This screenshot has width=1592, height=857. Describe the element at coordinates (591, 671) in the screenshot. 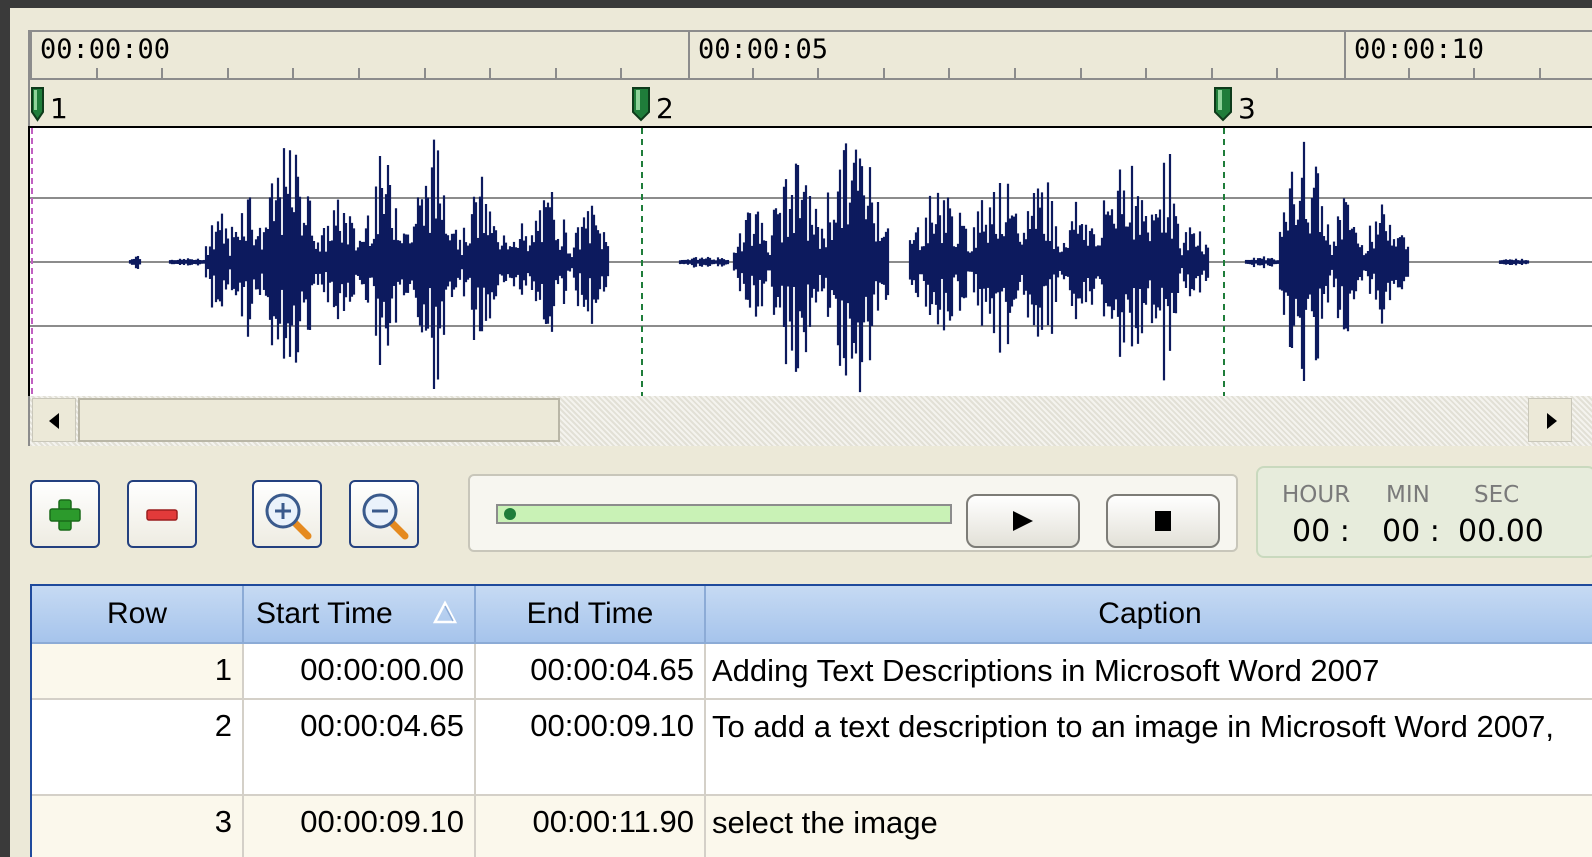

I see `cell-end-time: 00:00:04.65` at that location.